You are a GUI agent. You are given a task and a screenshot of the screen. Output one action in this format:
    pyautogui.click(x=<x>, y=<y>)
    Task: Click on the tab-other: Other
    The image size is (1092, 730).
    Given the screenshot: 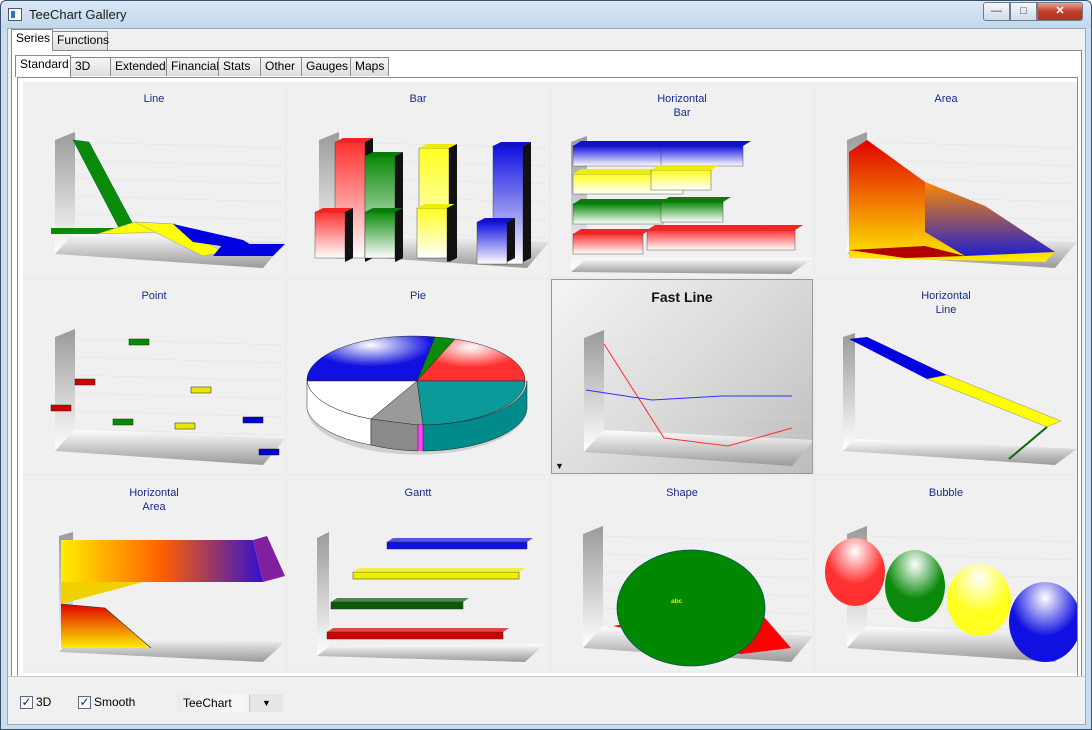 What is the action you would take?
    pyautogui.click(x=281, y=66)
    